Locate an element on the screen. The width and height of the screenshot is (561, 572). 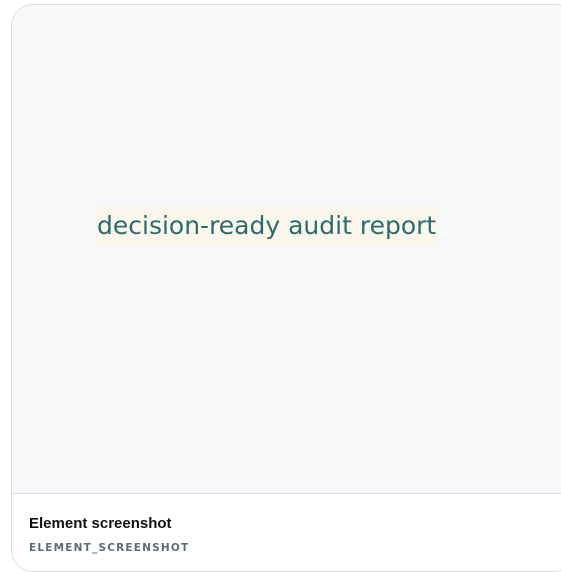
card-caption: Element screenshot ELEMENT_SCREENSHOT is located at coordinates (286, 532).